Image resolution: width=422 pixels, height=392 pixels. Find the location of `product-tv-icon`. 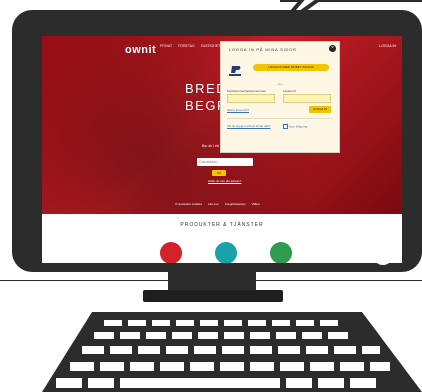

product-tv-icon is located at coordinates (226, 252).